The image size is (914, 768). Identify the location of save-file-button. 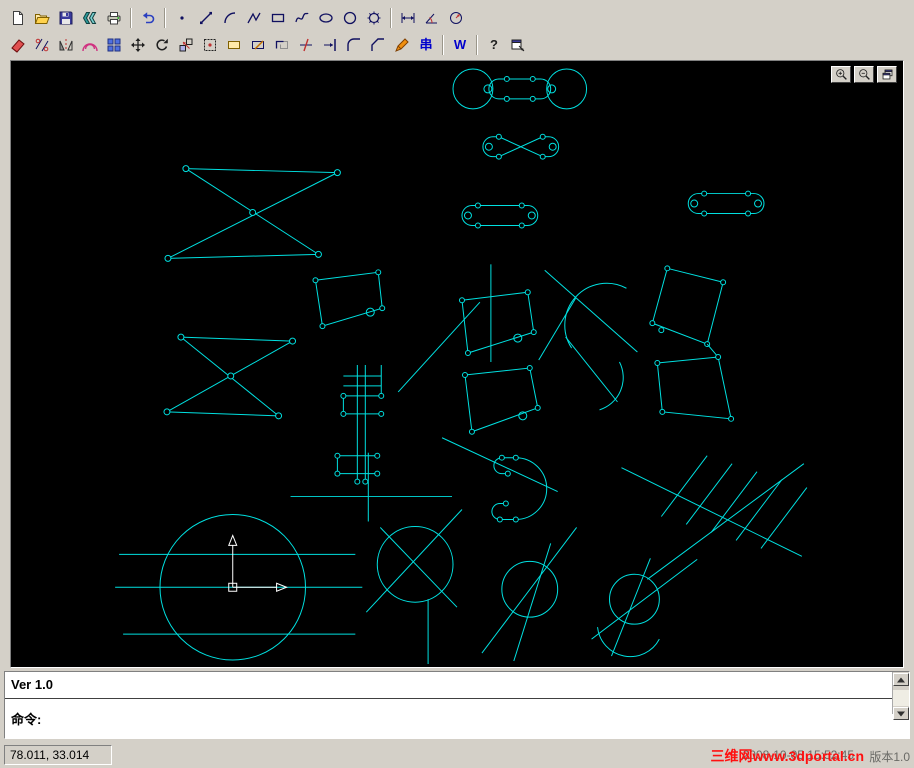
(66, 18).